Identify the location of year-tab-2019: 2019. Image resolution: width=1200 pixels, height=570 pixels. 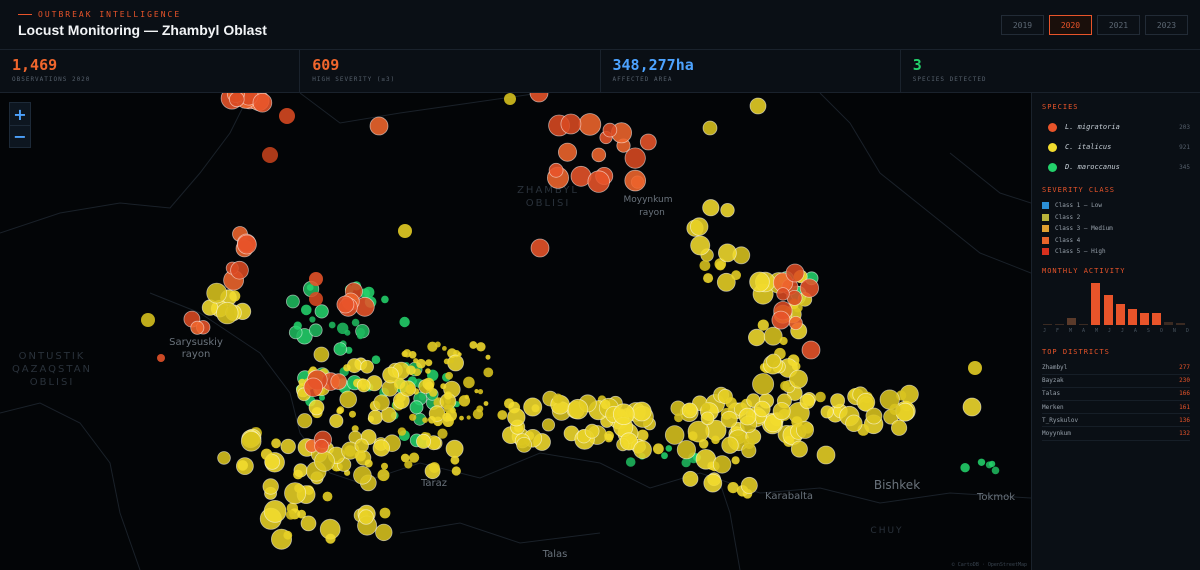
(1022, 25).